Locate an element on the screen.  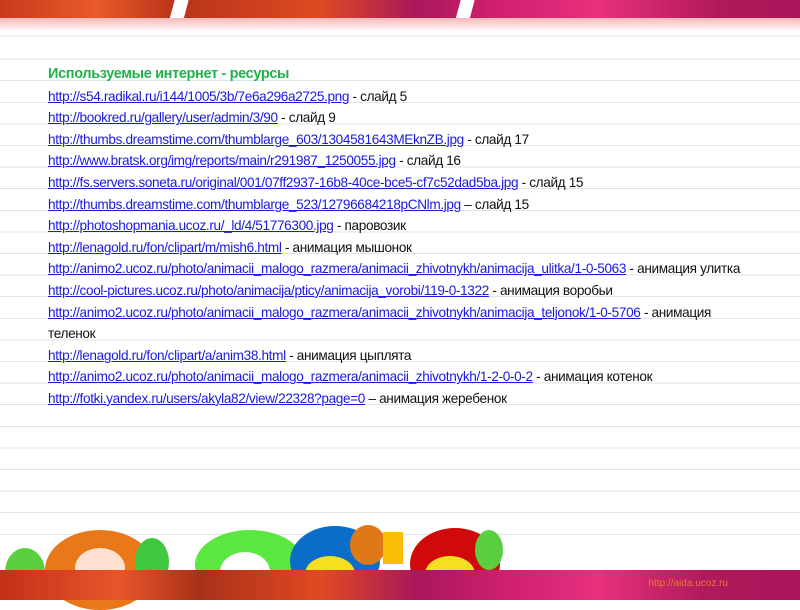
resource-description: - слайд 15 is located at coordinates (551, 182).